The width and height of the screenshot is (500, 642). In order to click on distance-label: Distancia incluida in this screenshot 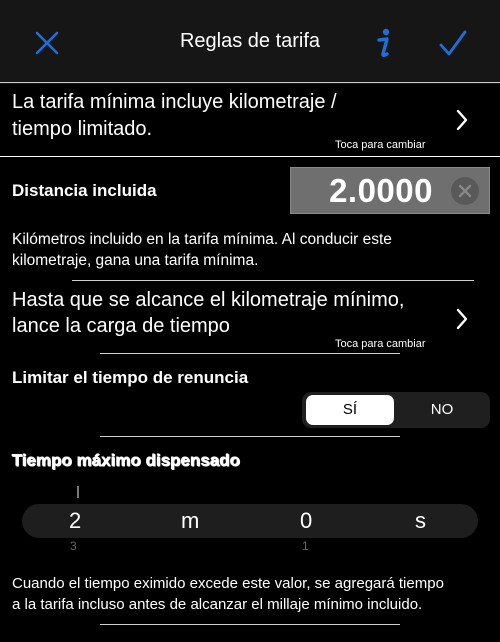, I will do `click(84, 190)`.